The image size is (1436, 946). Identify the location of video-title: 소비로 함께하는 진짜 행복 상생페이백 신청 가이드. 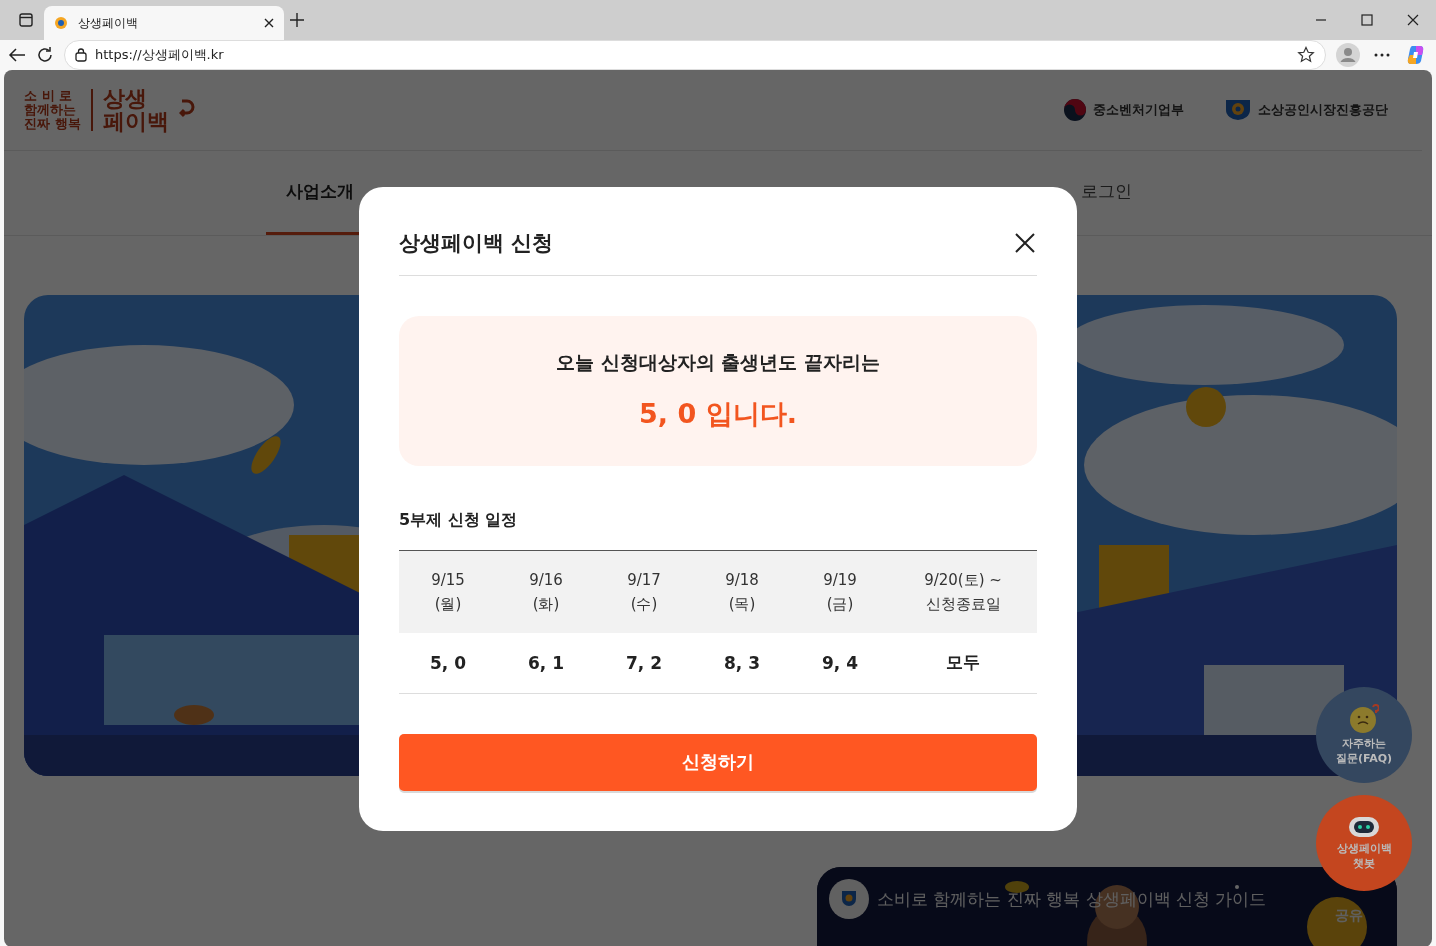
(1072, 899).